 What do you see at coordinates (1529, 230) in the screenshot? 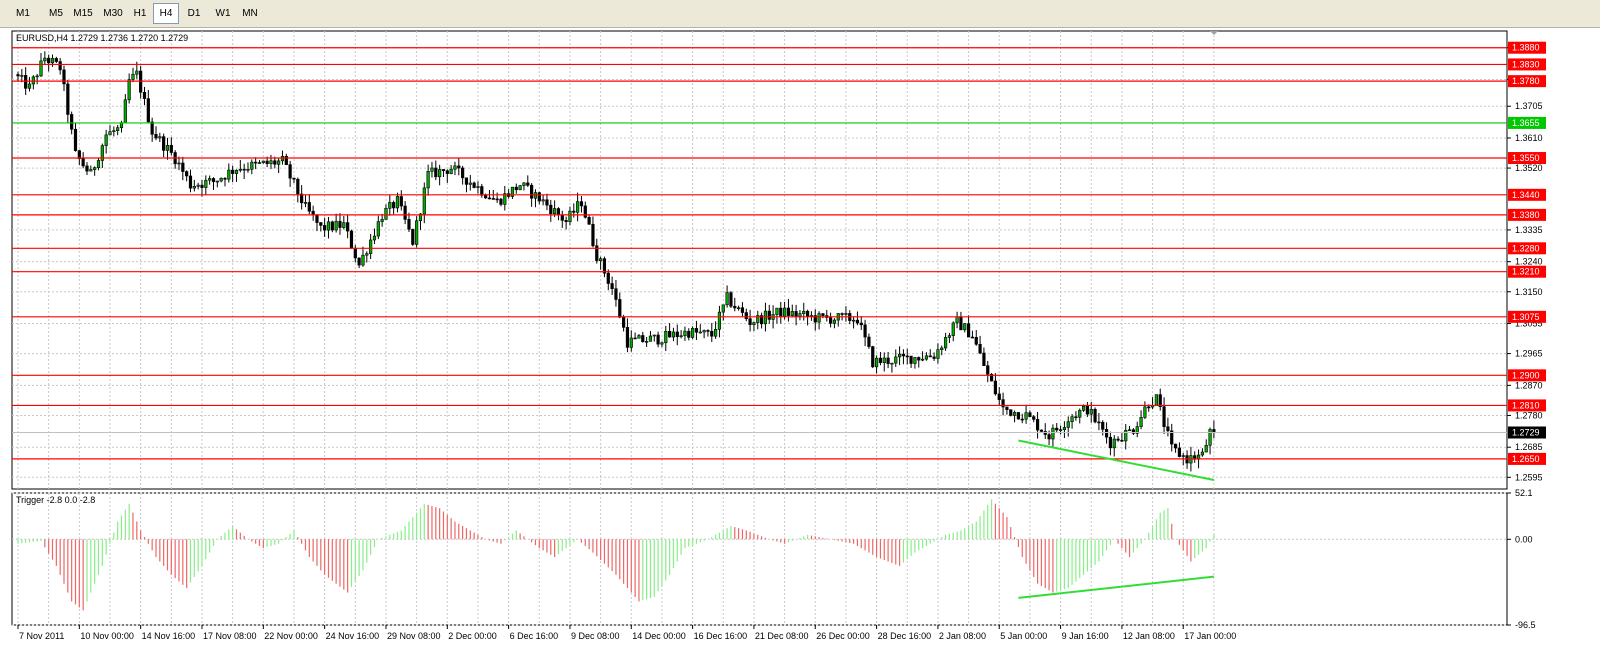
I see `price-axis-label: 1.3335` at bounding box center [1529, 230].